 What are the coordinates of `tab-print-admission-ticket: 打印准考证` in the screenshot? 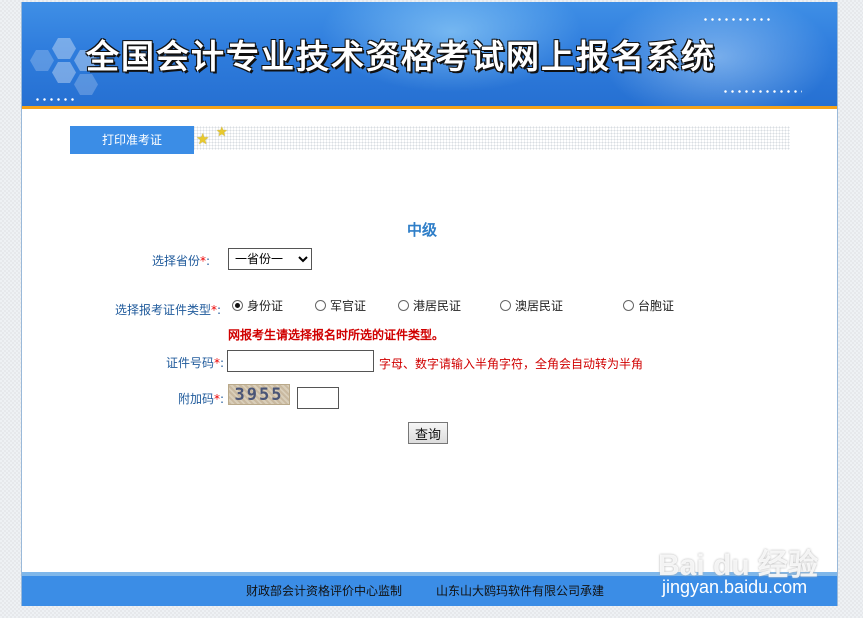 It's located at (132, 140).